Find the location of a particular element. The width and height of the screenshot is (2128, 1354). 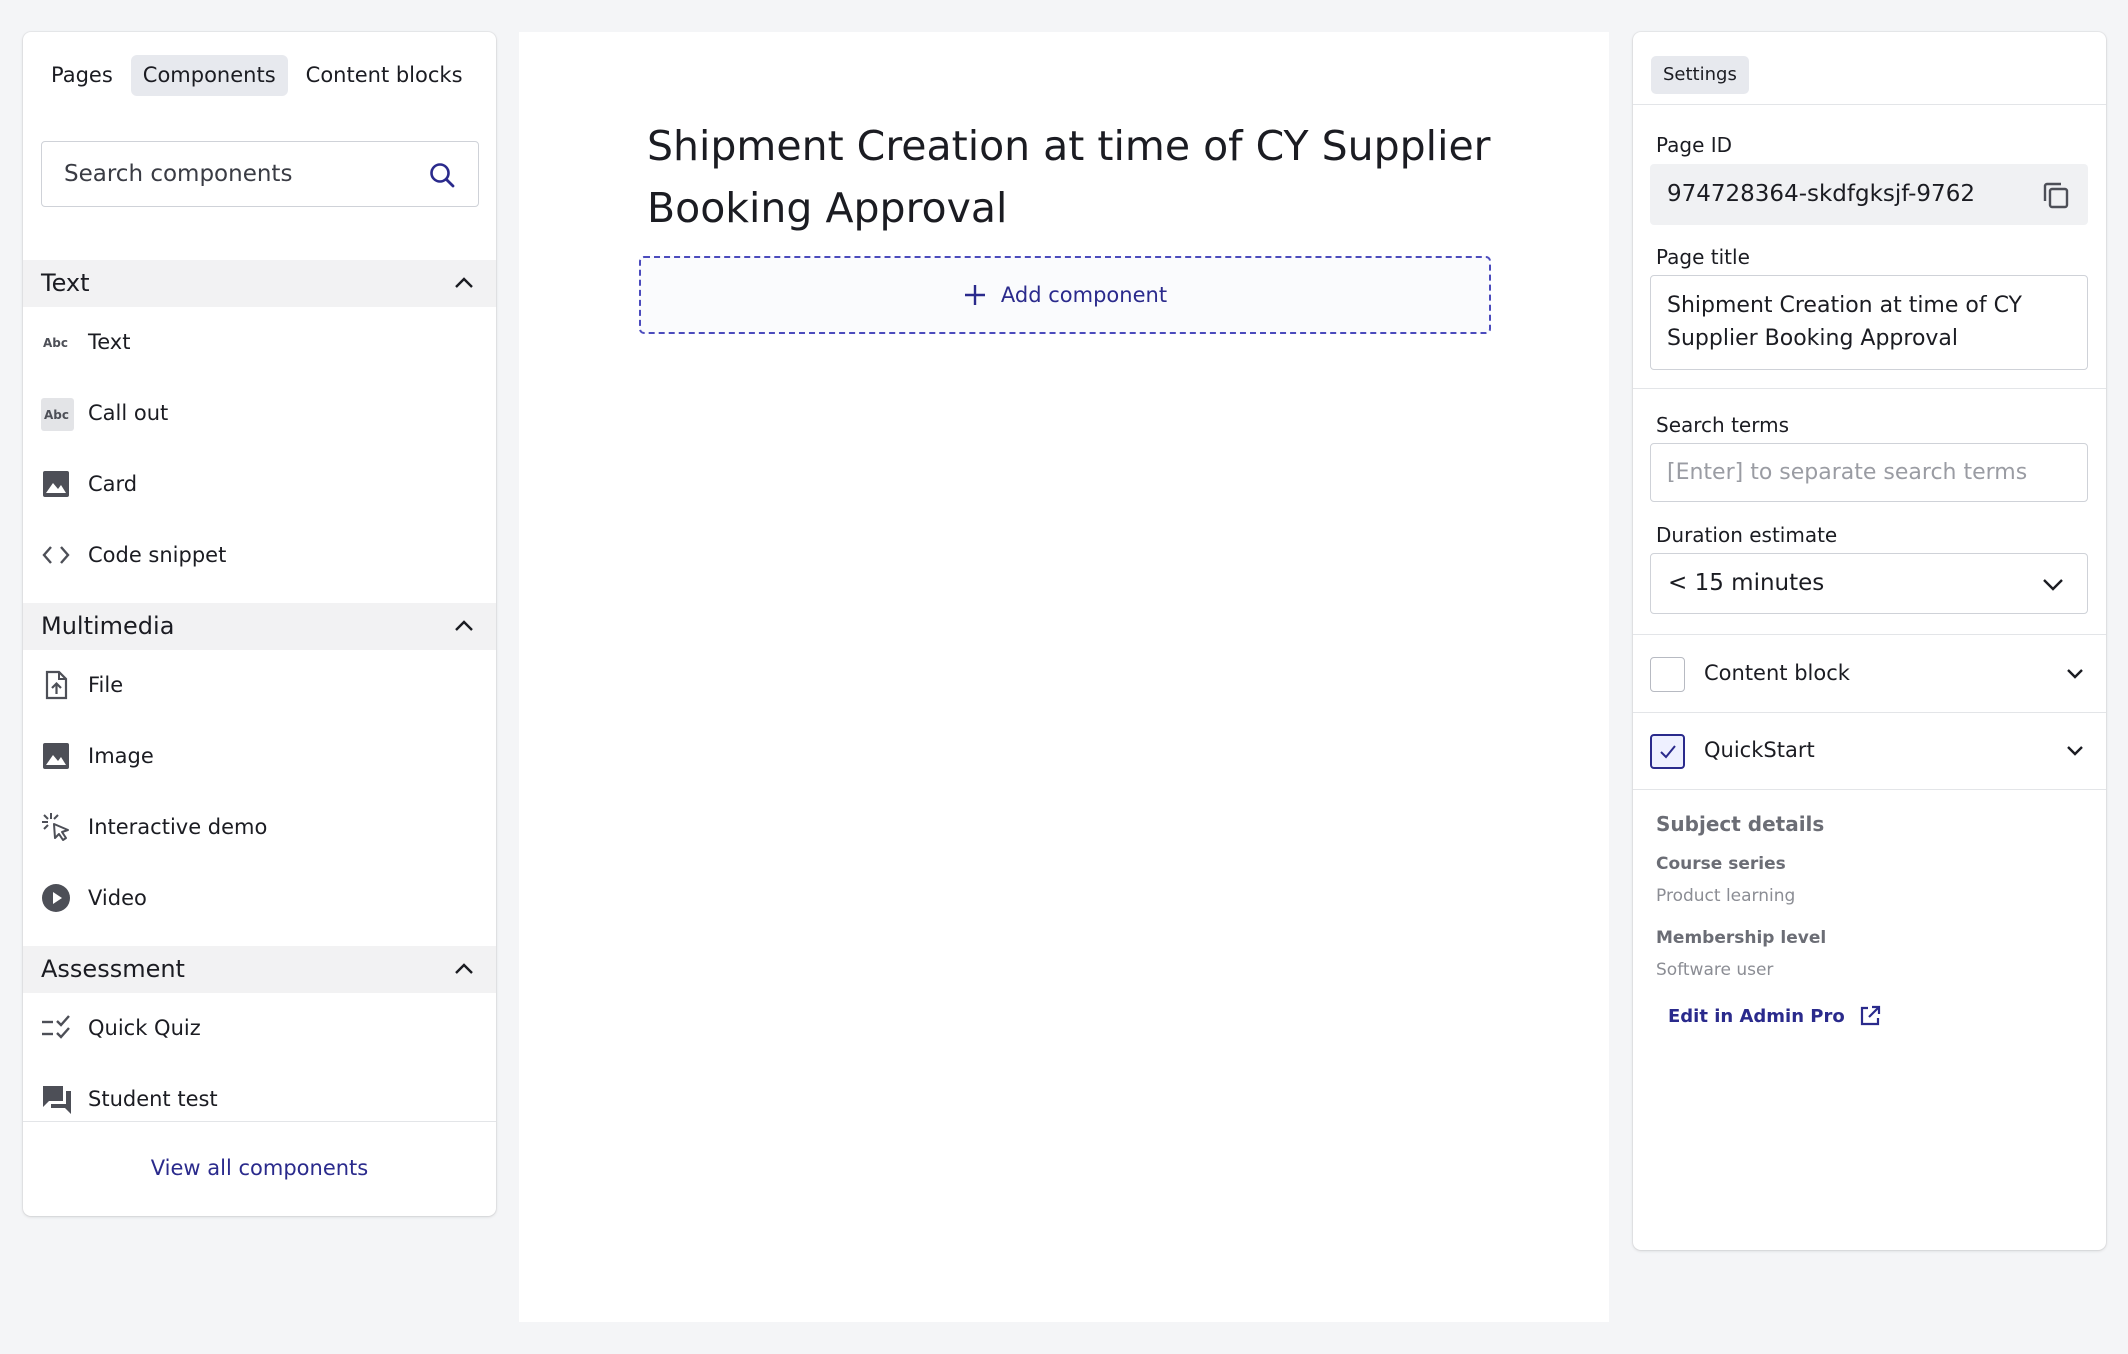

external-link-icon is located at coordinates (1870, 1016).